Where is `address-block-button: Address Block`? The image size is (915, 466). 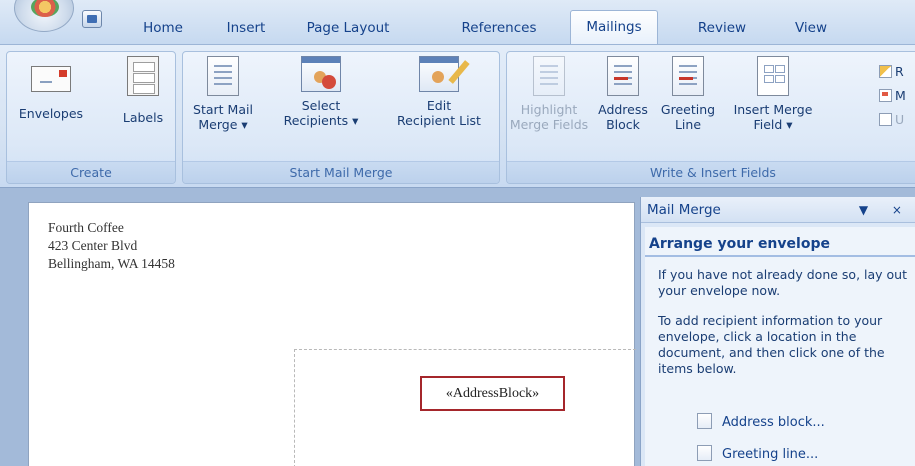 address-block-button: Address Block is located at coordinates (623, 94).